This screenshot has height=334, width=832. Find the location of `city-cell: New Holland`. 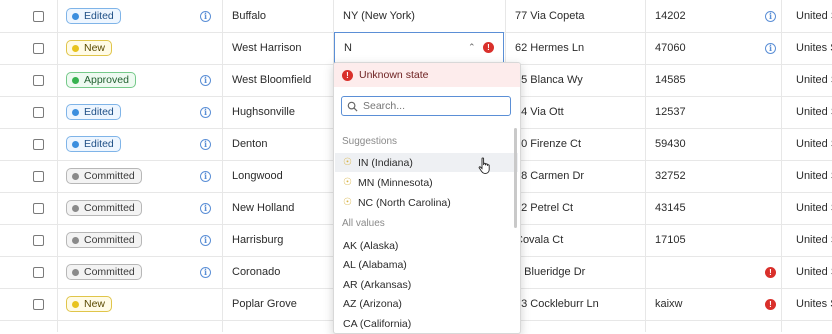

city-cell: New Holland is located at coordinates (263, 208).